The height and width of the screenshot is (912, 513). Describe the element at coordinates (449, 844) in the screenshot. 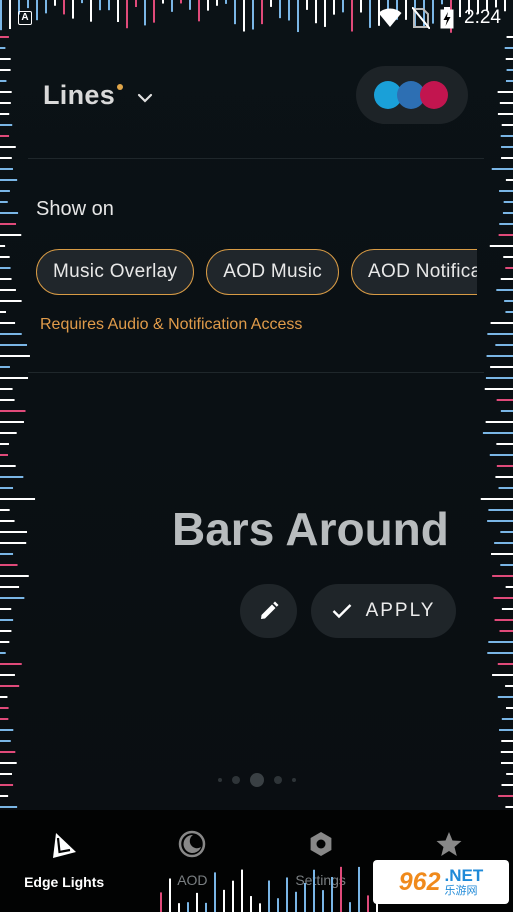

I see `star-icon` at that location.